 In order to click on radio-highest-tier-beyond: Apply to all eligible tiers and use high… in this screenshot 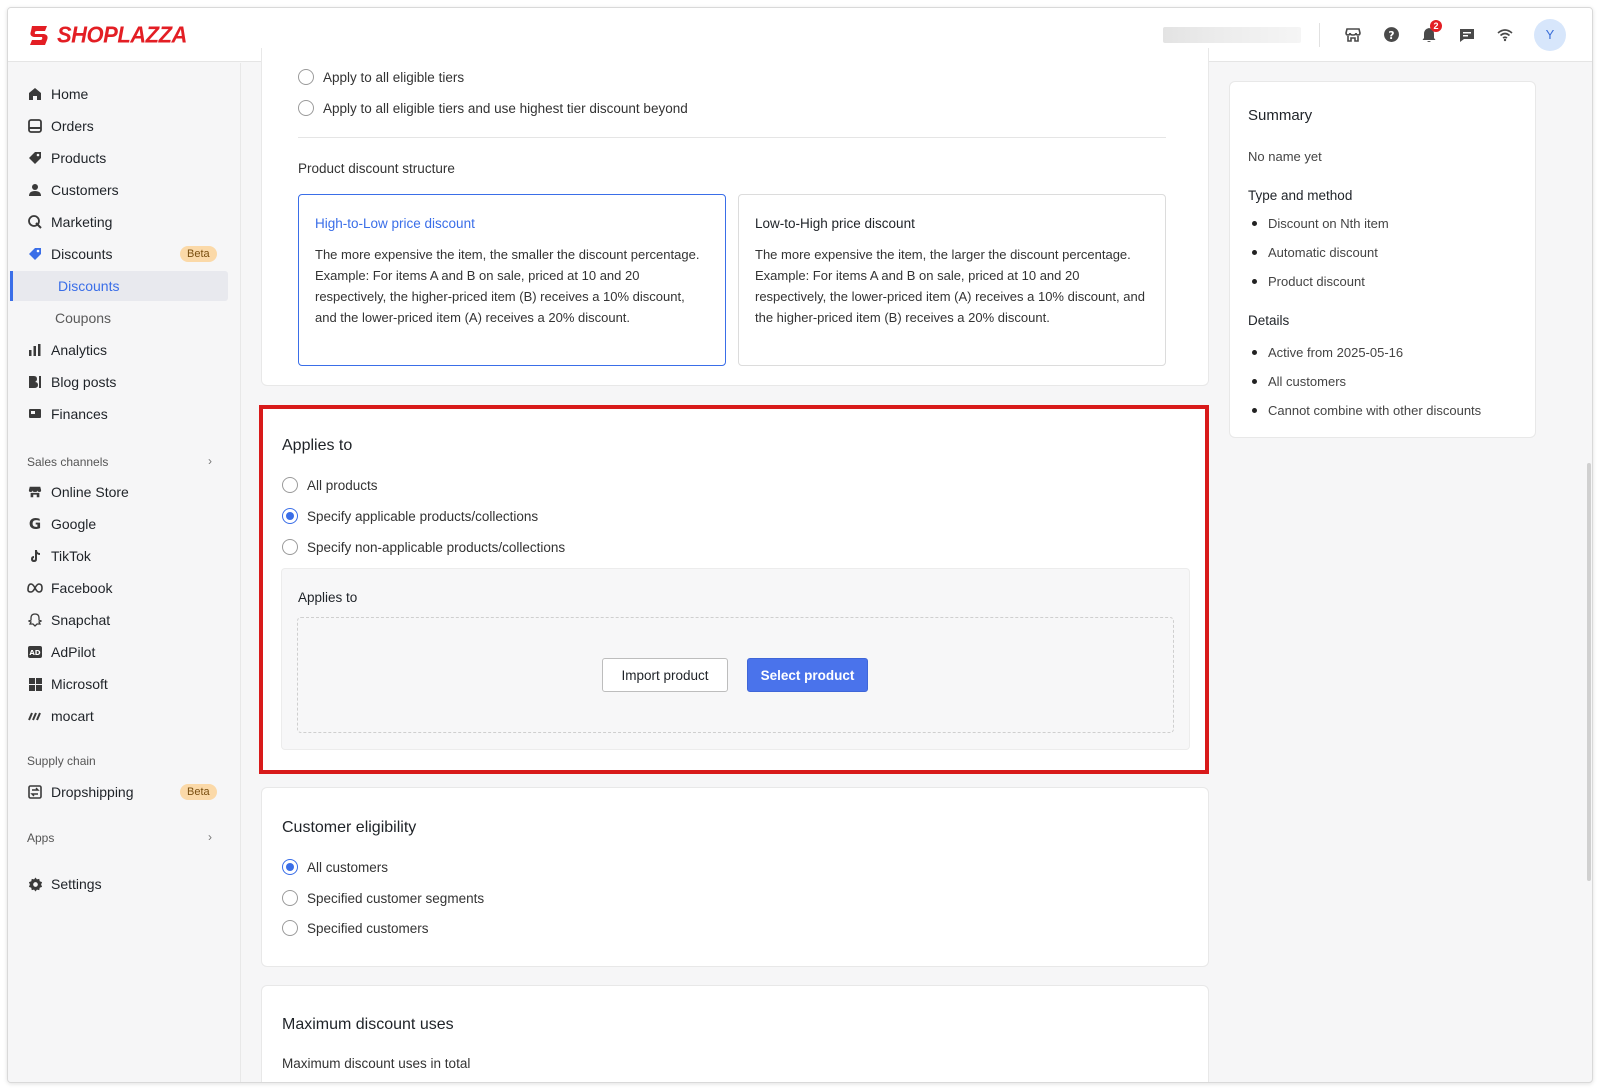, I will do `click(493, 108)`.